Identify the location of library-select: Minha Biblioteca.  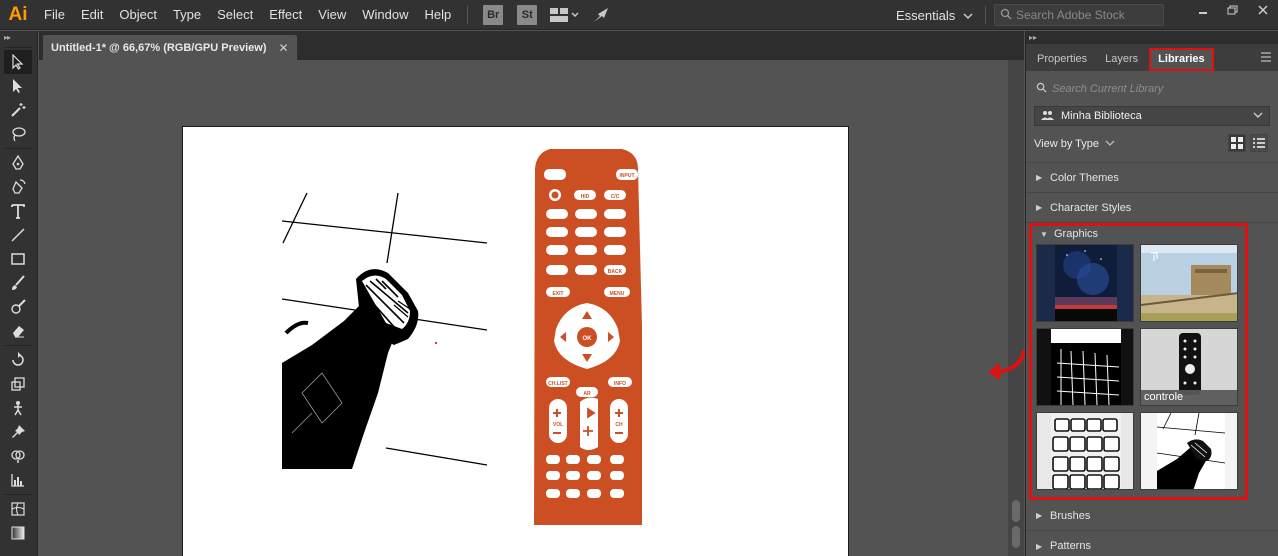
(1152, 116).